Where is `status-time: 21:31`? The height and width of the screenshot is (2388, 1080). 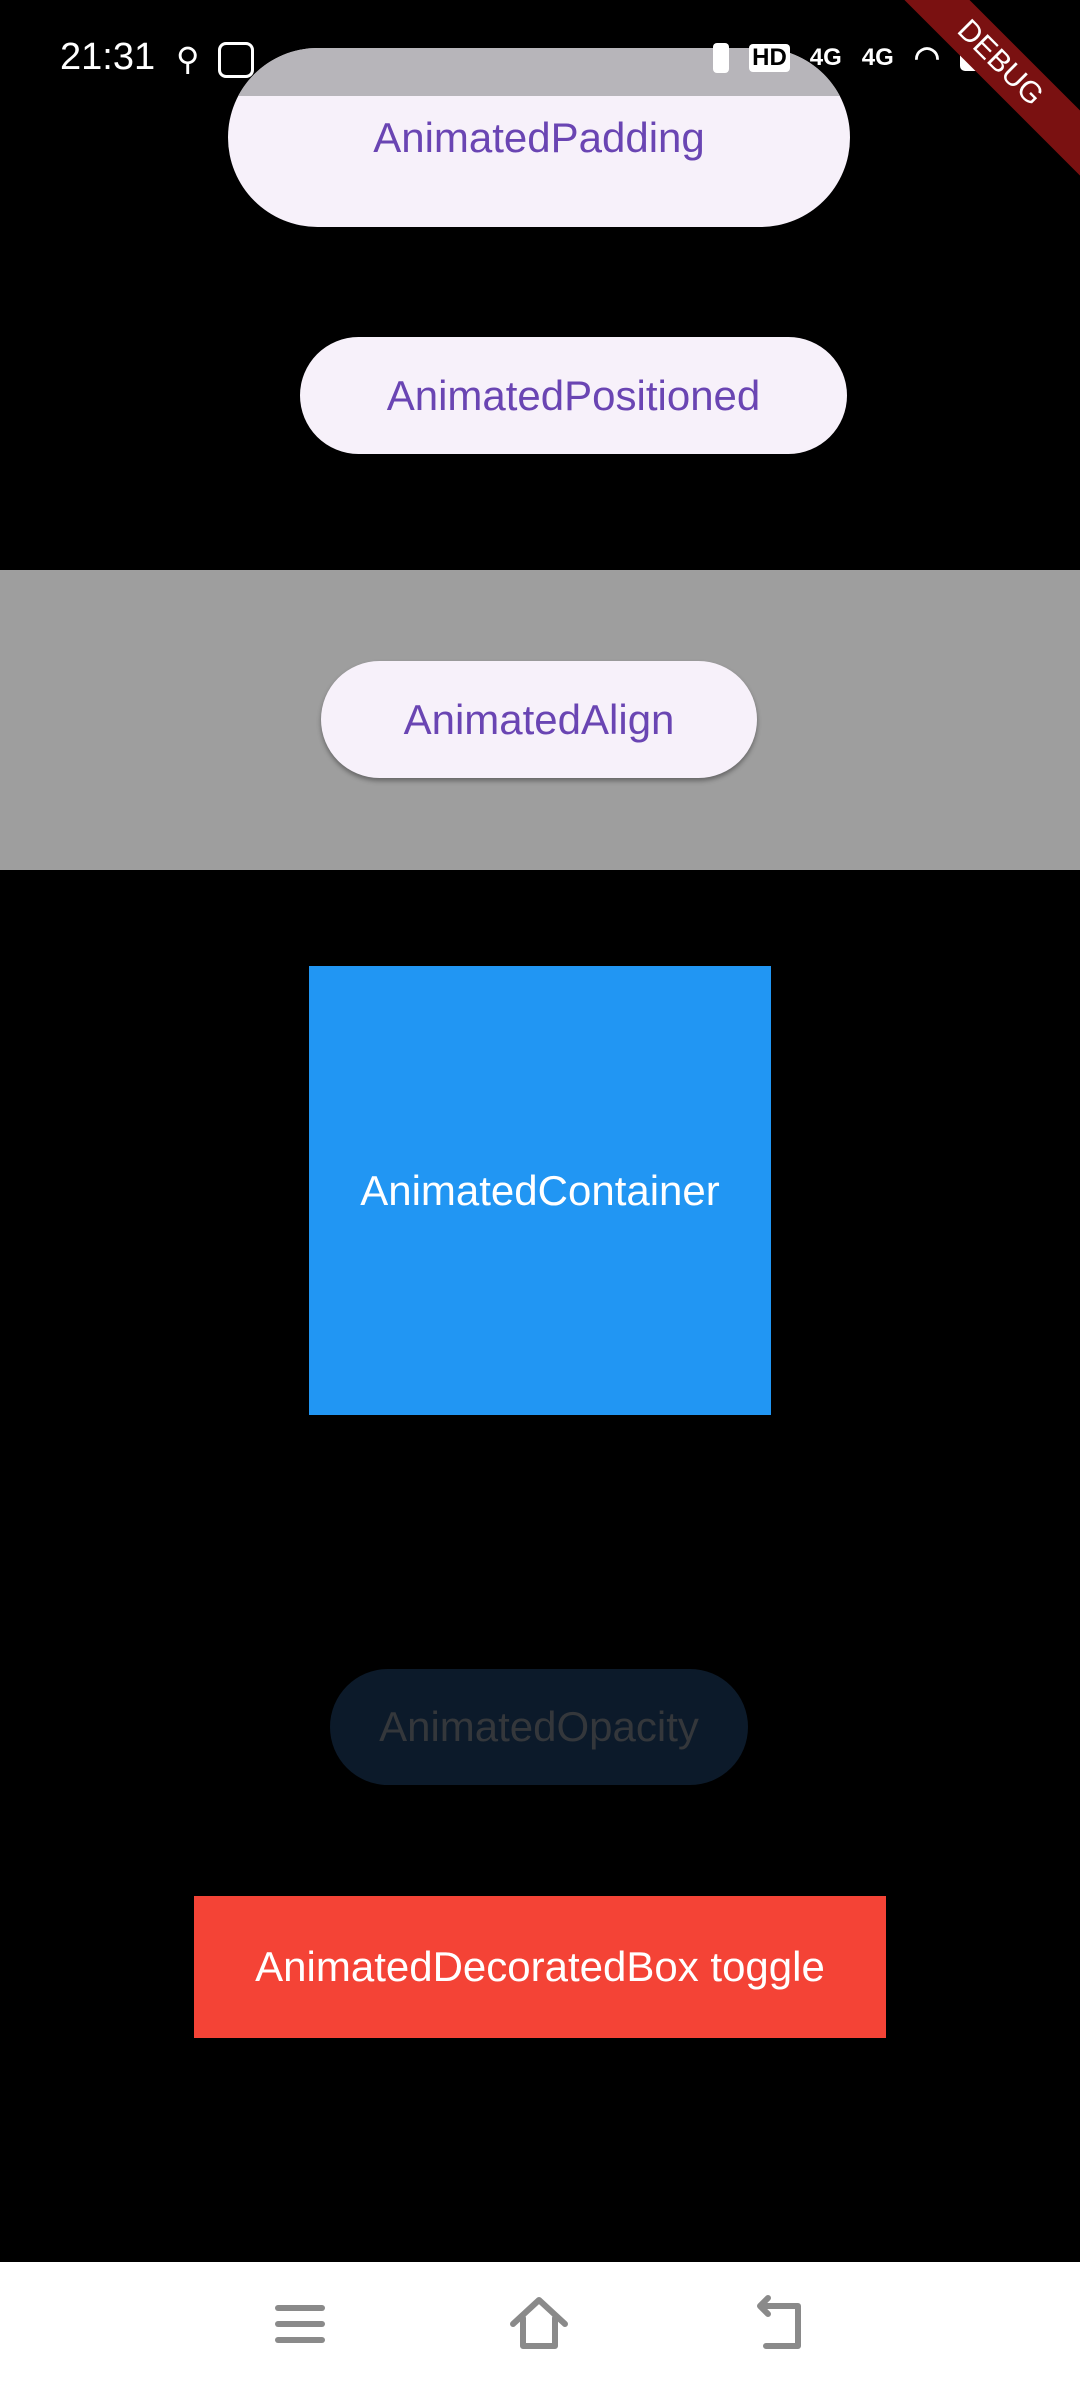 status-time: 21:31 is located at coordinates (108, 57).